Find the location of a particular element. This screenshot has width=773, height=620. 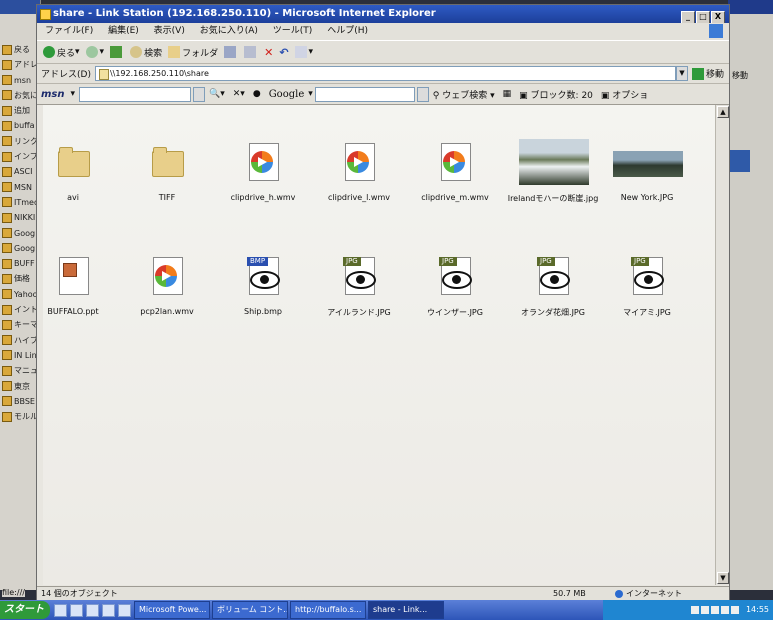

address-input: \\192.168.250.110\share is located at coordinates (385, 73).